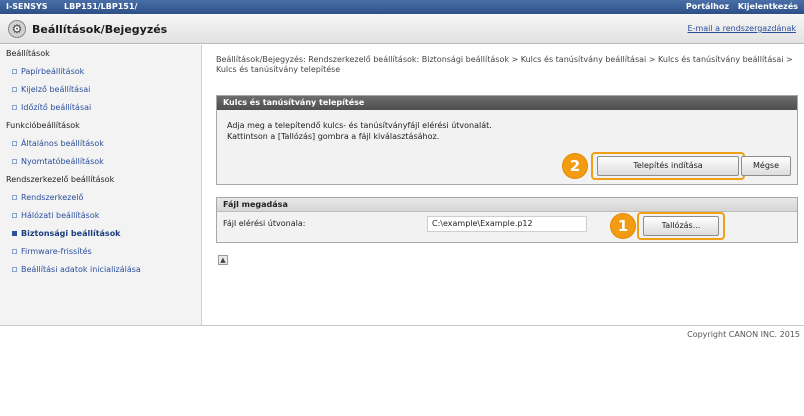  Describe the element at coordinates (507, 103) in the screenshot. I see `install-panel-header: Kulcs és tanúsítvány telepítése` at that location.